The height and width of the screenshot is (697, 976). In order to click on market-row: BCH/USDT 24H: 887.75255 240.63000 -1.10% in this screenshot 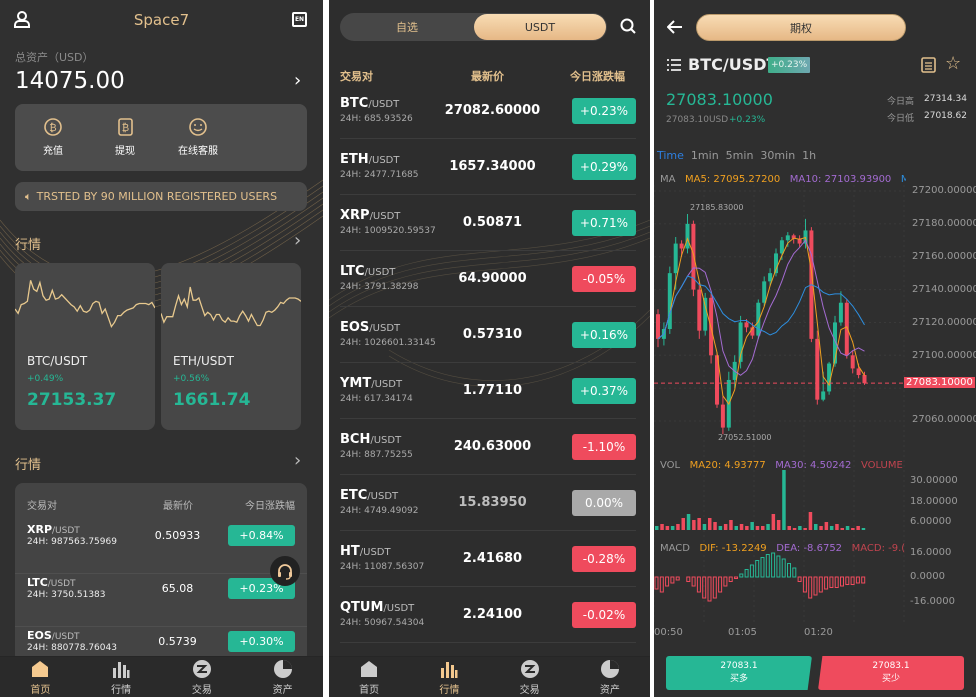, I will do `click(488, 447)`.